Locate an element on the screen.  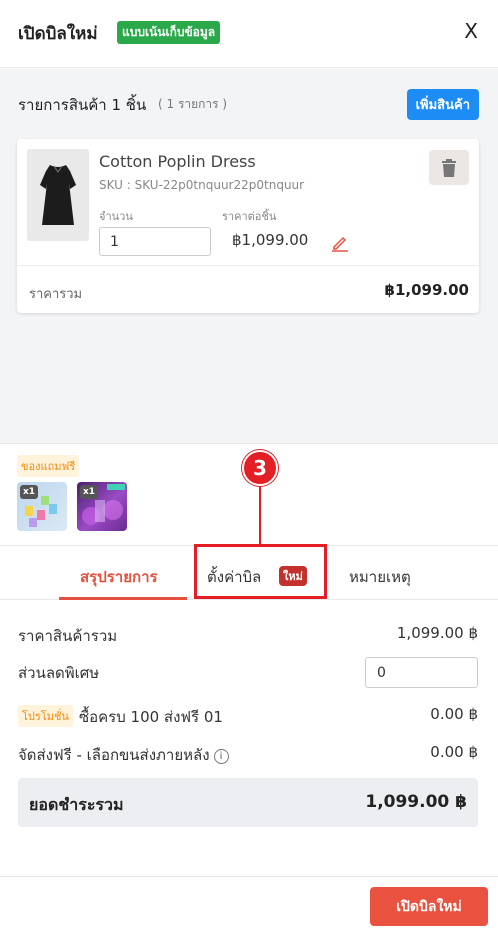
product-thumbnail is located at coordinates (58, 195).